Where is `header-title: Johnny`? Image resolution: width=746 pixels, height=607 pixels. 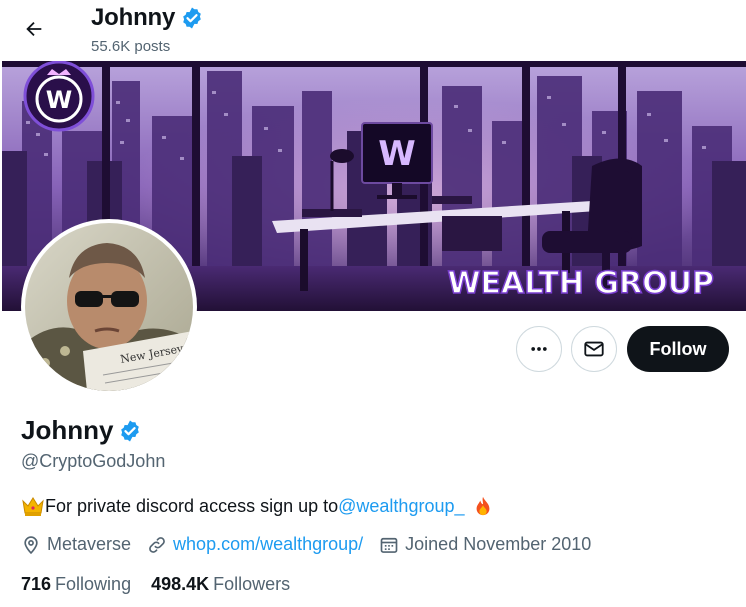 header-title: Johnny is located at coordinates (147, 18).